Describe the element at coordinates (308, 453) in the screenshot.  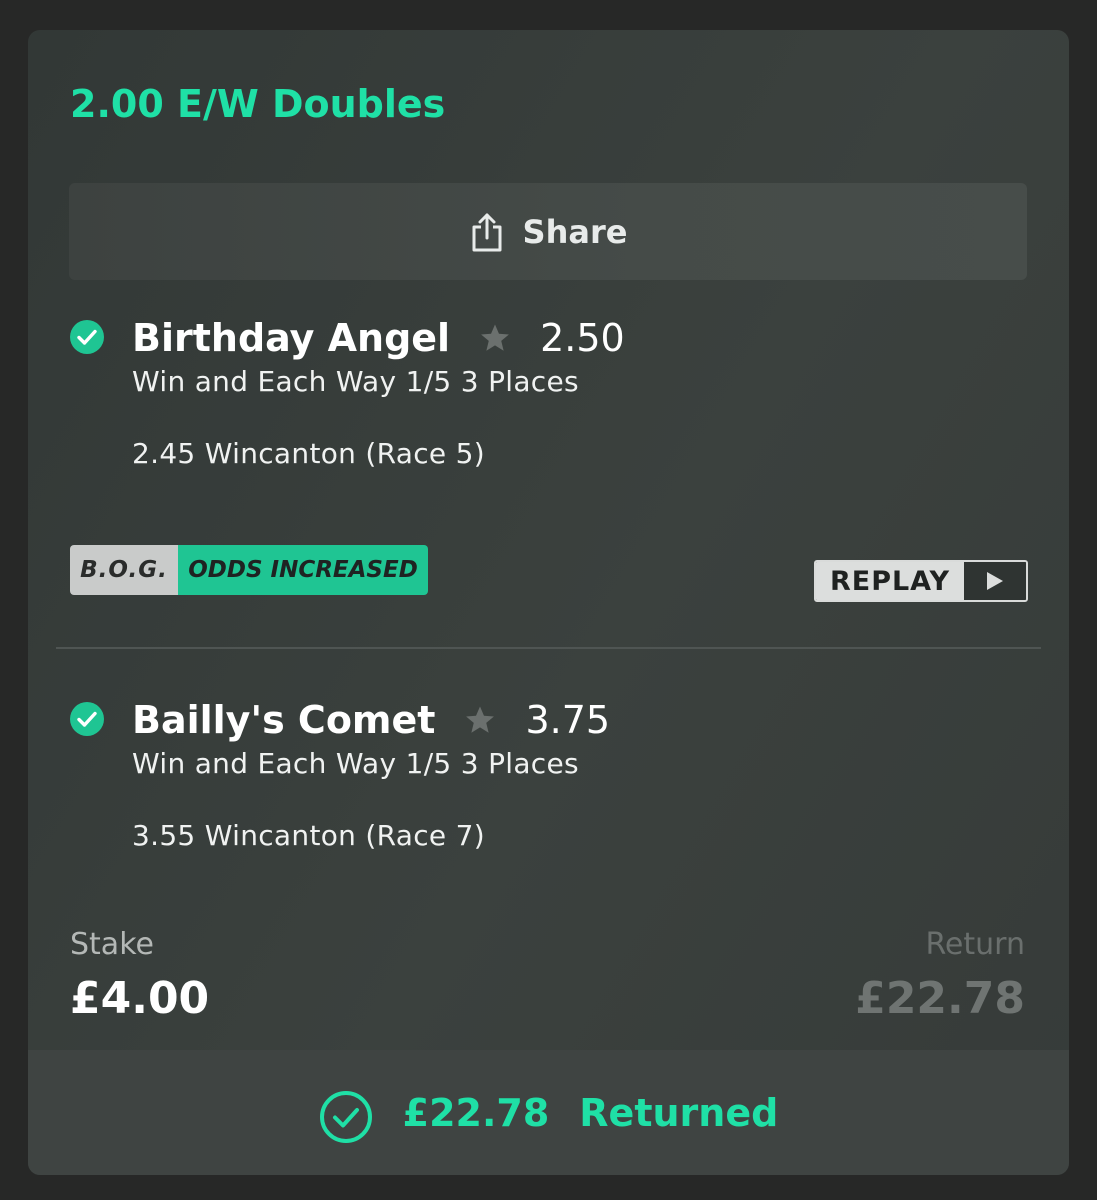
I see `event-description: 2.45 Wincanton (Race 5)` at that location.